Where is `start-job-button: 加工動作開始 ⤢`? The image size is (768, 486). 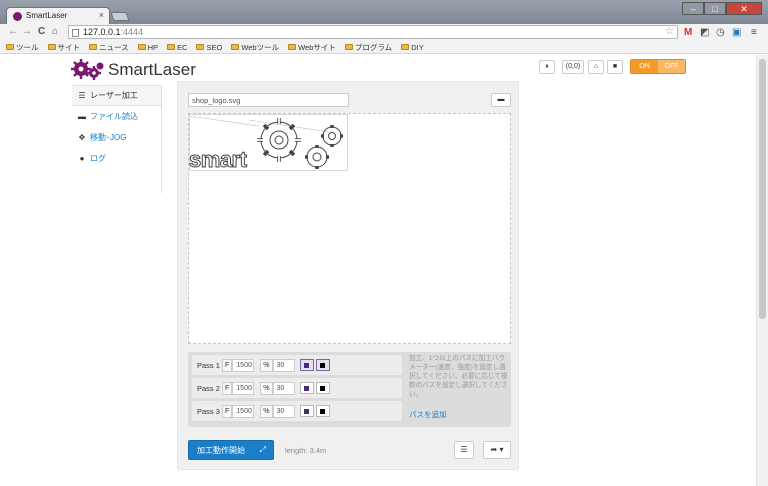
start-job-button: 加工動作開始 ⤢ is located at coordinates (231, 450).